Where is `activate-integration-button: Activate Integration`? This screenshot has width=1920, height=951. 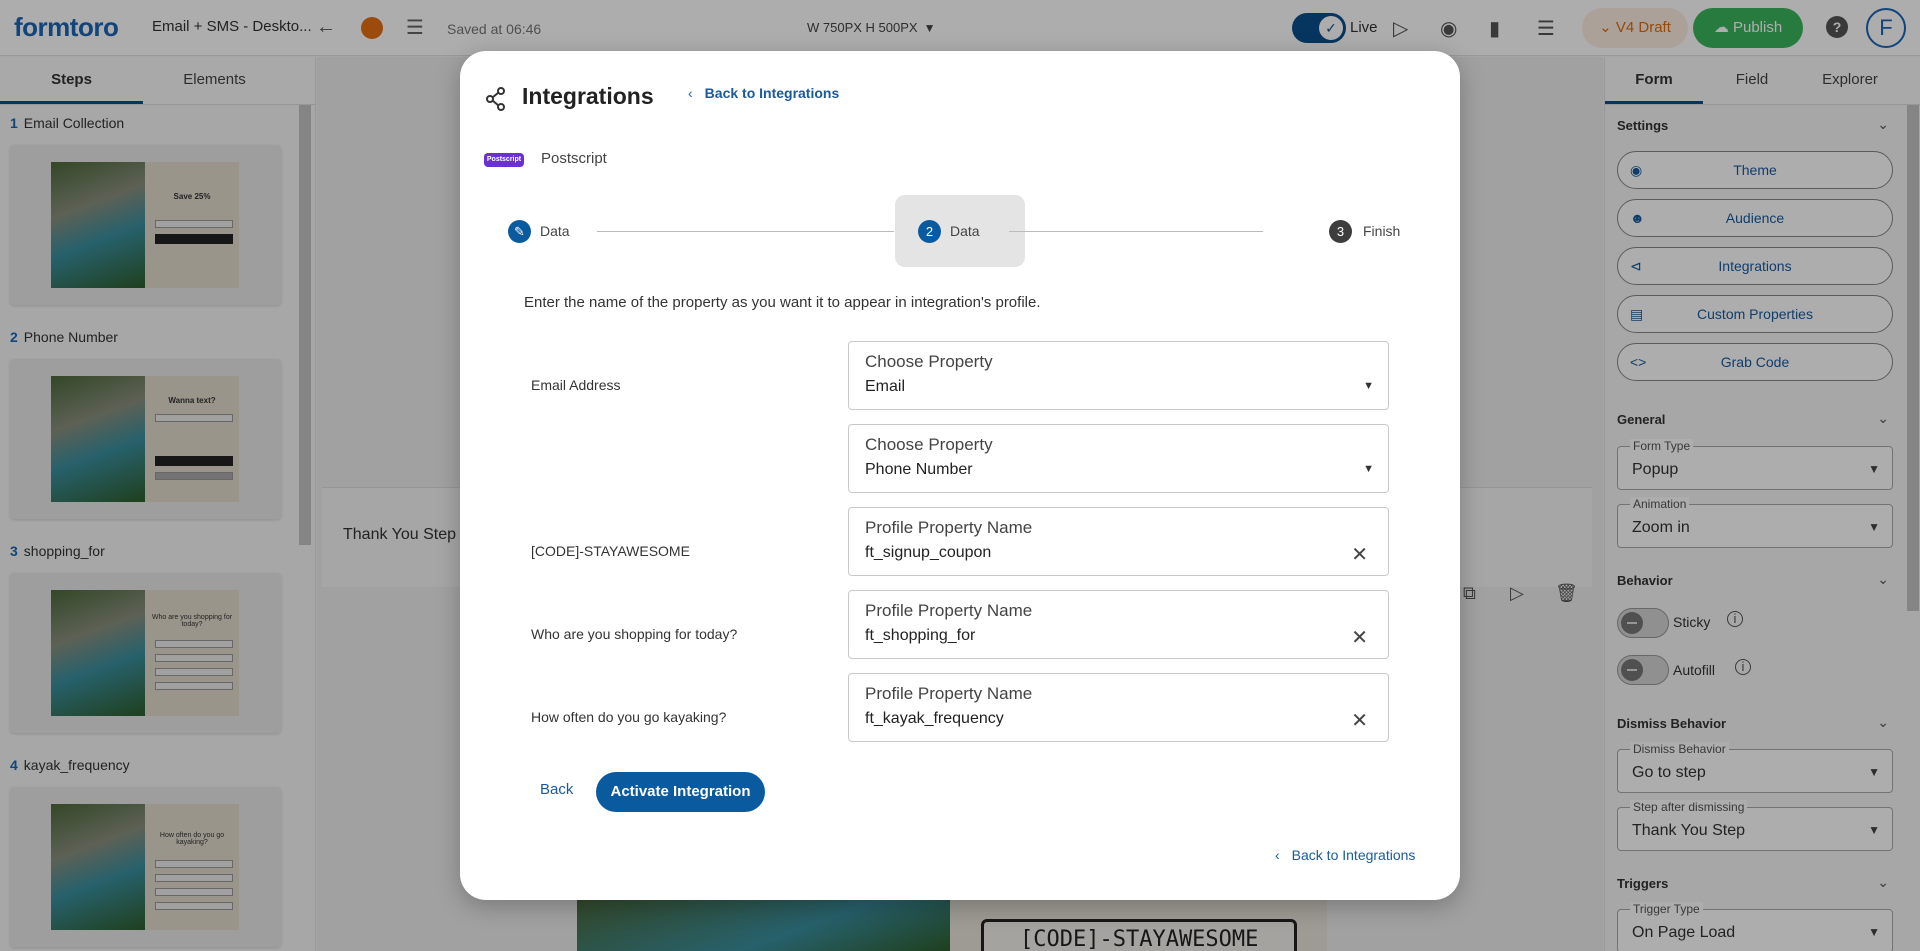 activate-integration-button: Activate Integration is located at coordinates (680, 792).